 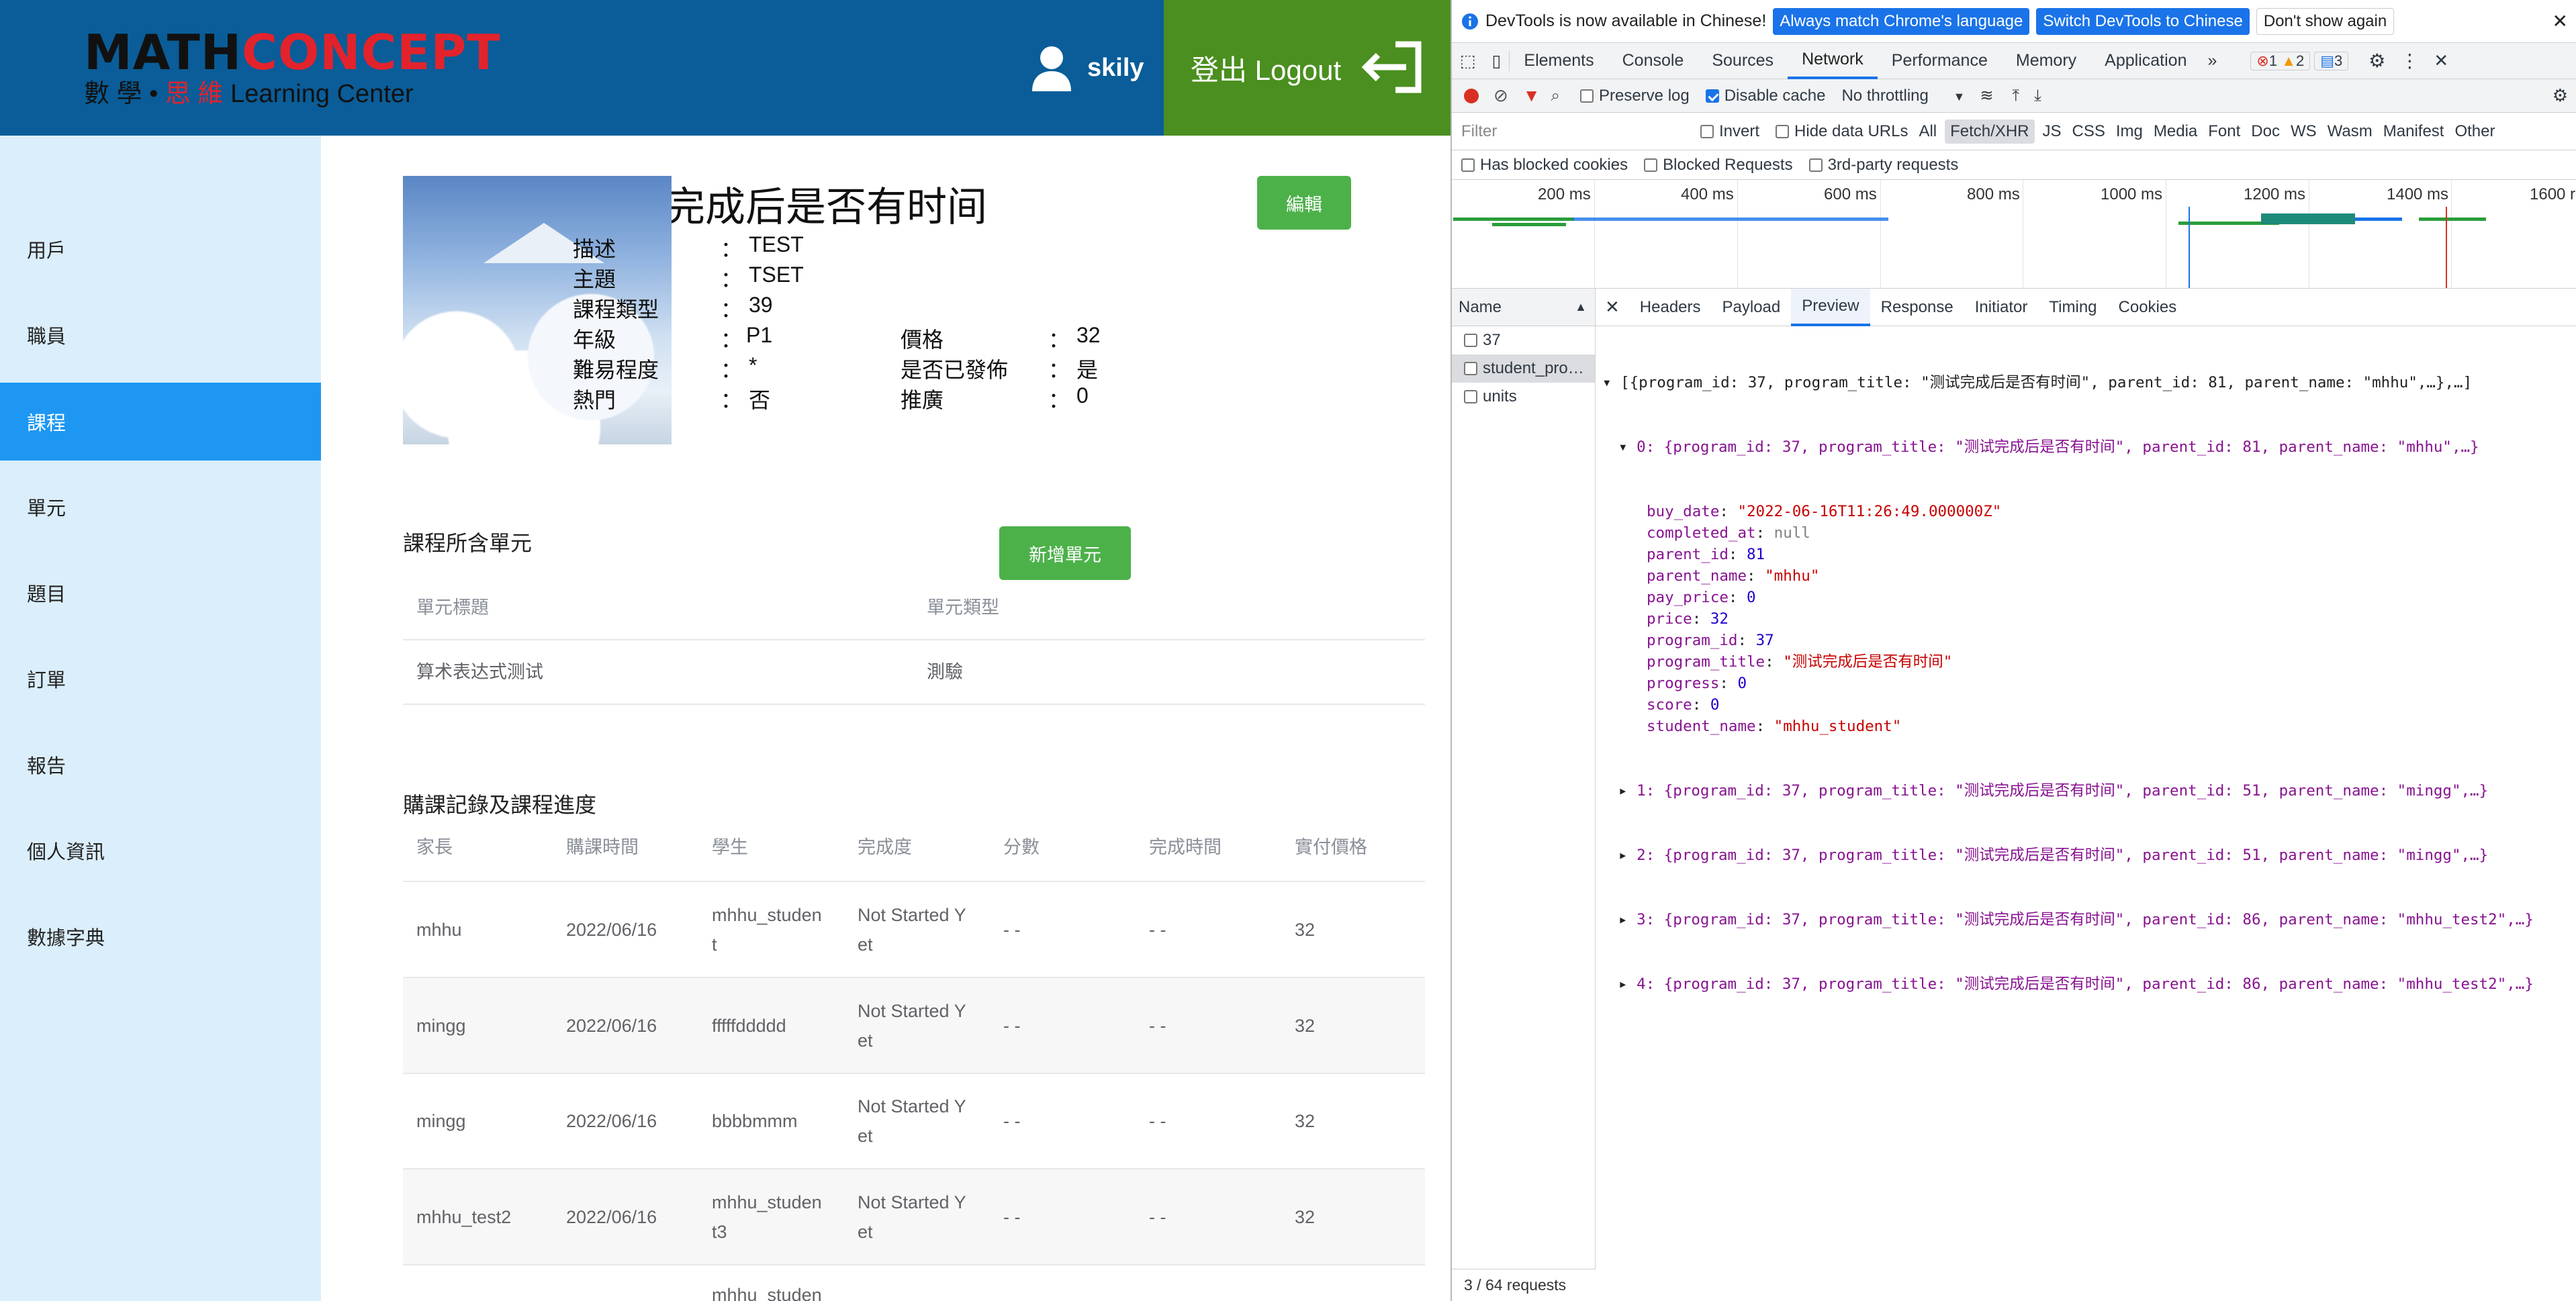 I want to click on type-filter-fetch-xhr: Fetch/XHR, so click(x=1990, y=131).